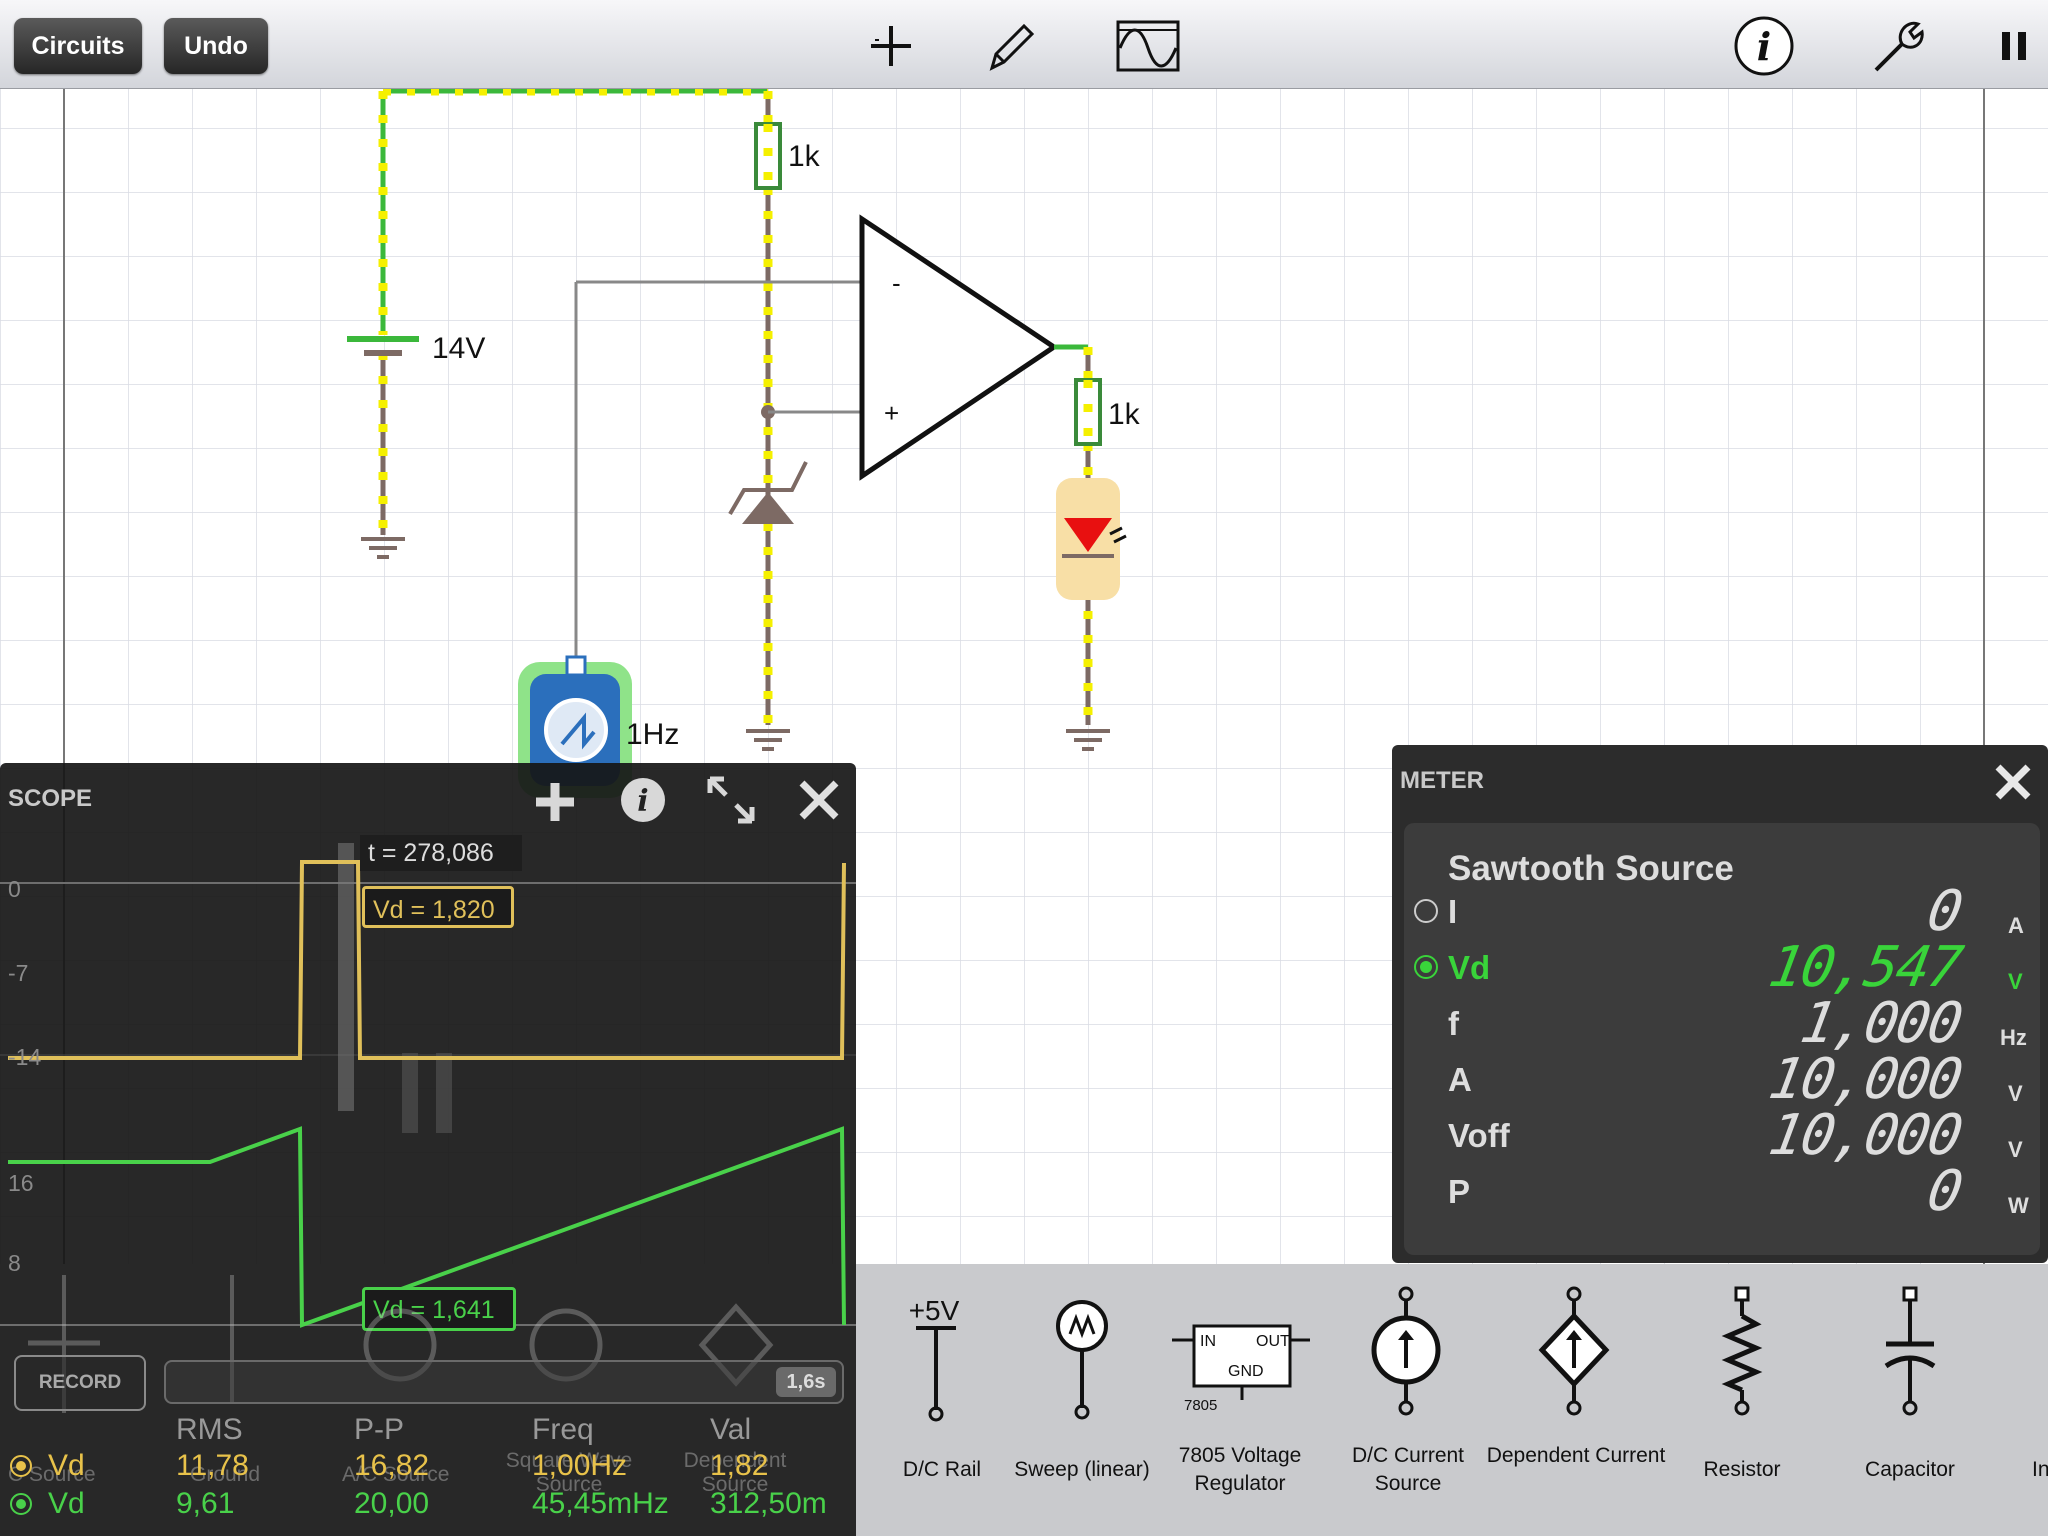 Image resolution: width=2048 pixels, height=1536 pixels. Describe the element at coordinates (216, 46) in the screenshot. I see `undo-button: Undo` at that location.